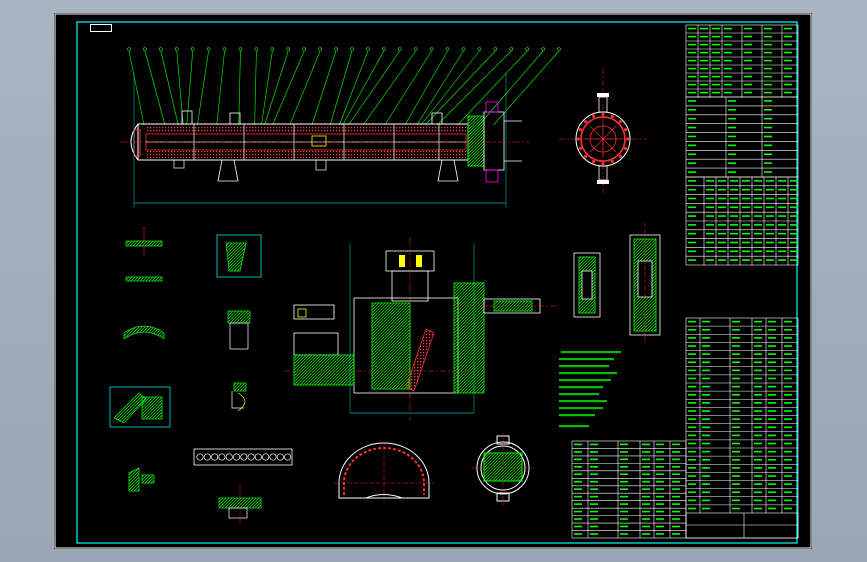 The height and width of the screenshot is (562, 867). I want to click on note-line, so click(583, 401).